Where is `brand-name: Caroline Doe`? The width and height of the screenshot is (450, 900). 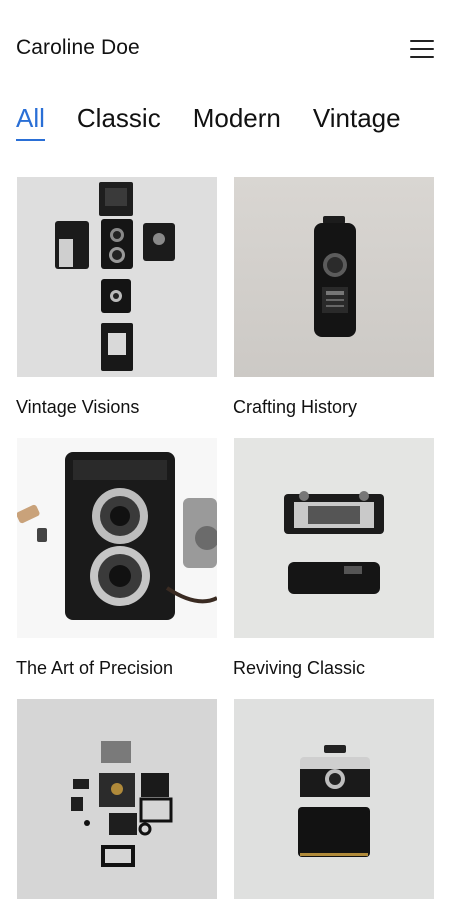 brand-name: Caroline Doe is located at coordinates (78, 48).